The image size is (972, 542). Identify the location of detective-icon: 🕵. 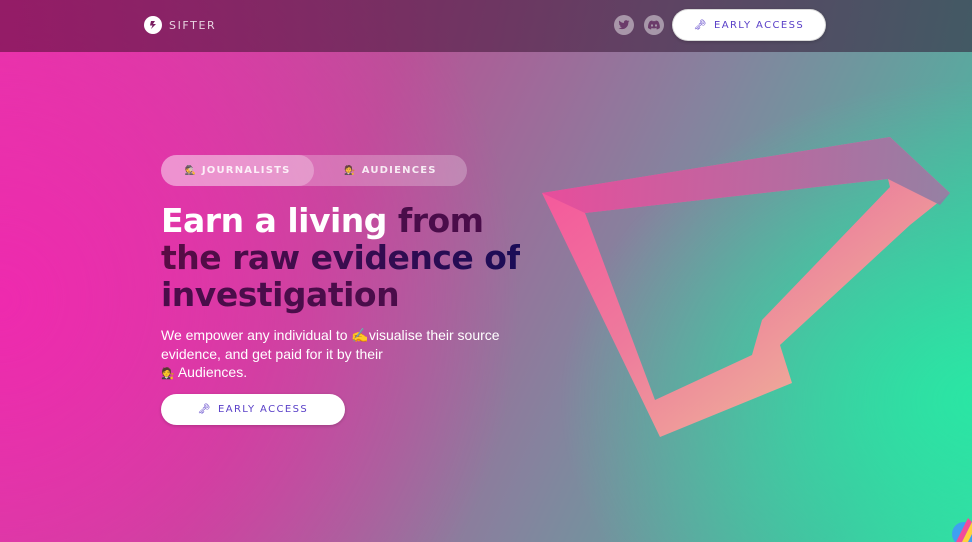
(190, 170).